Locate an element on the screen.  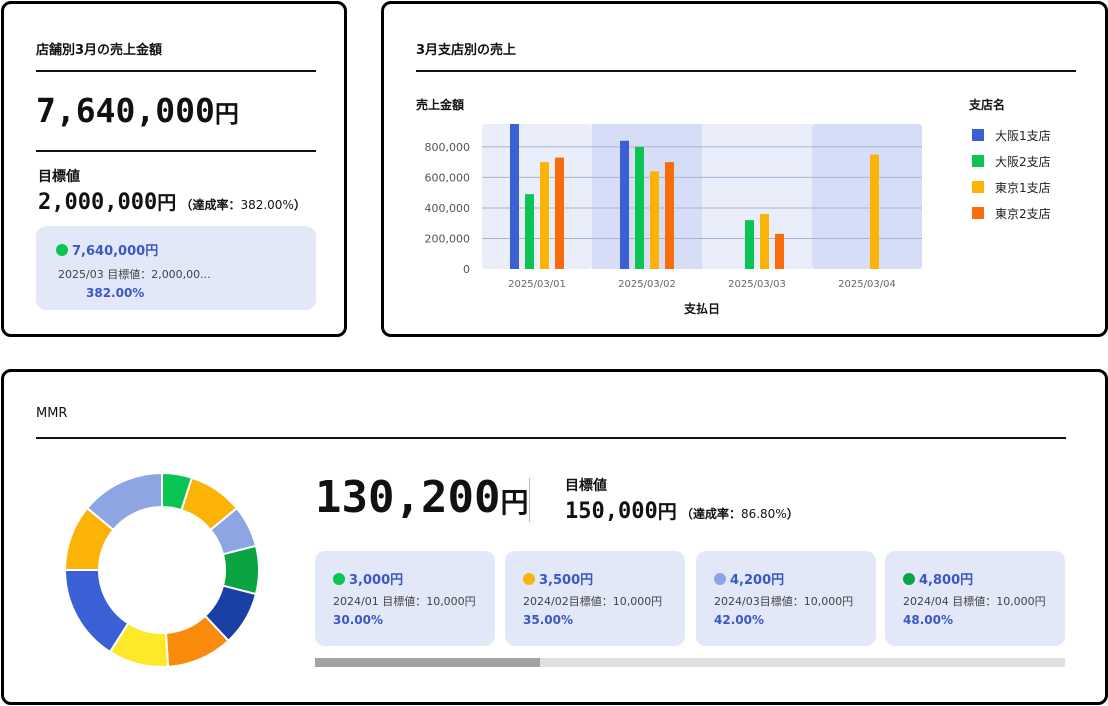
month-card: 4,800円 2024/04 目標値：10,000円 48.00% is located at coordinates (975, 598).